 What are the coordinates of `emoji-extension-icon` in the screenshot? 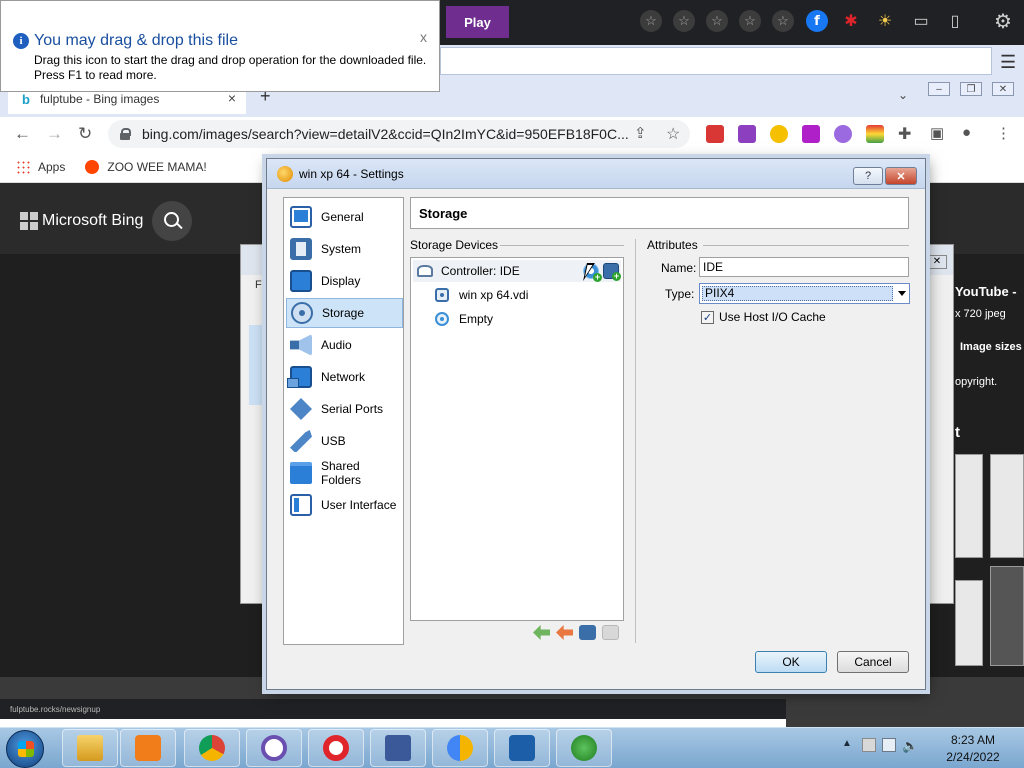 It's located at (779, 134).